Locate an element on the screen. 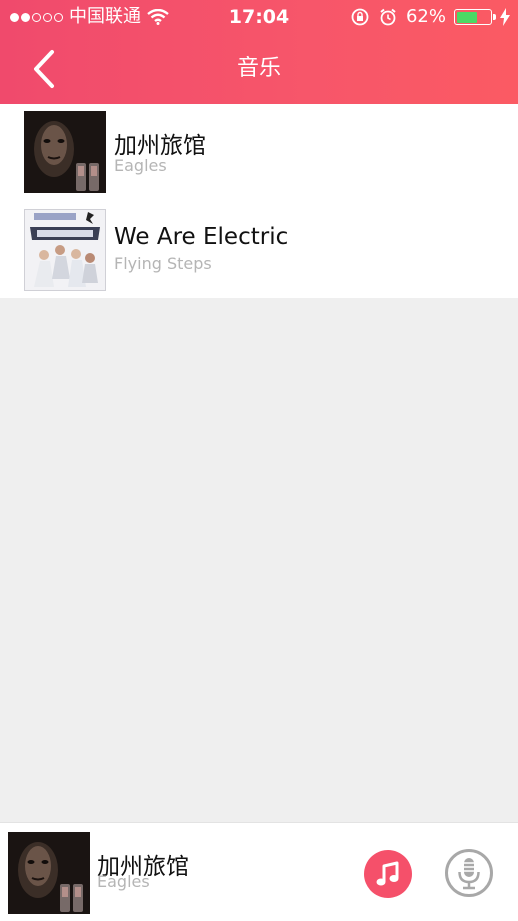 The width and height of the screenshot is (518, 921). now-playing-bar: 加州旅馆 Eagles is located at coordinates (259, 871).